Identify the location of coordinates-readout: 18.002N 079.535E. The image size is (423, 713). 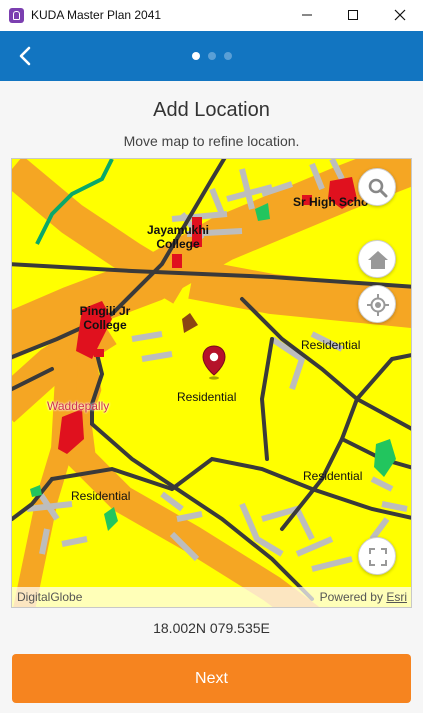
(211, 628).